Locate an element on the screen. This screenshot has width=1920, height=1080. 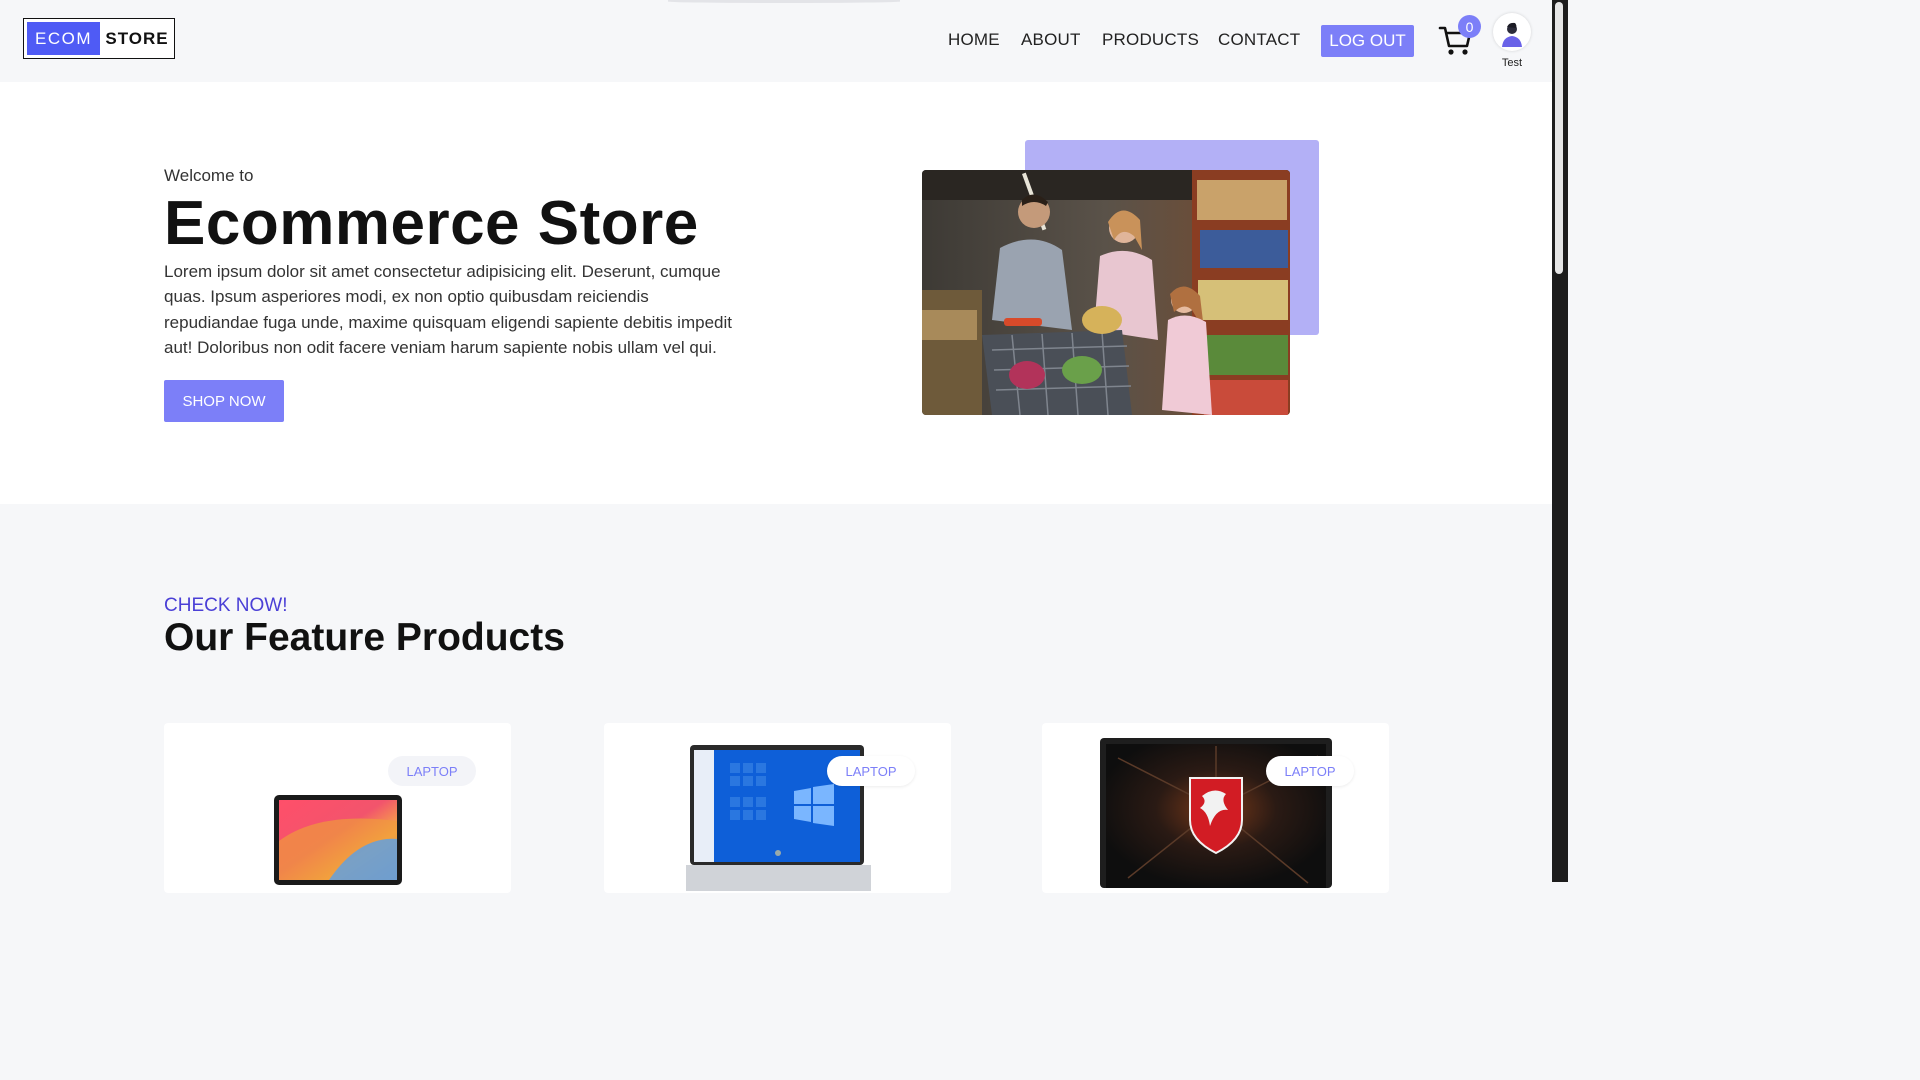
nav-products: PRODUCTS is located at coordinates (1150, 40).